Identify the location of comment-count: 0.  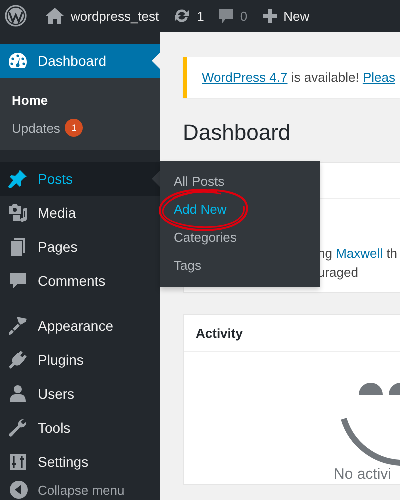
(244, 16).